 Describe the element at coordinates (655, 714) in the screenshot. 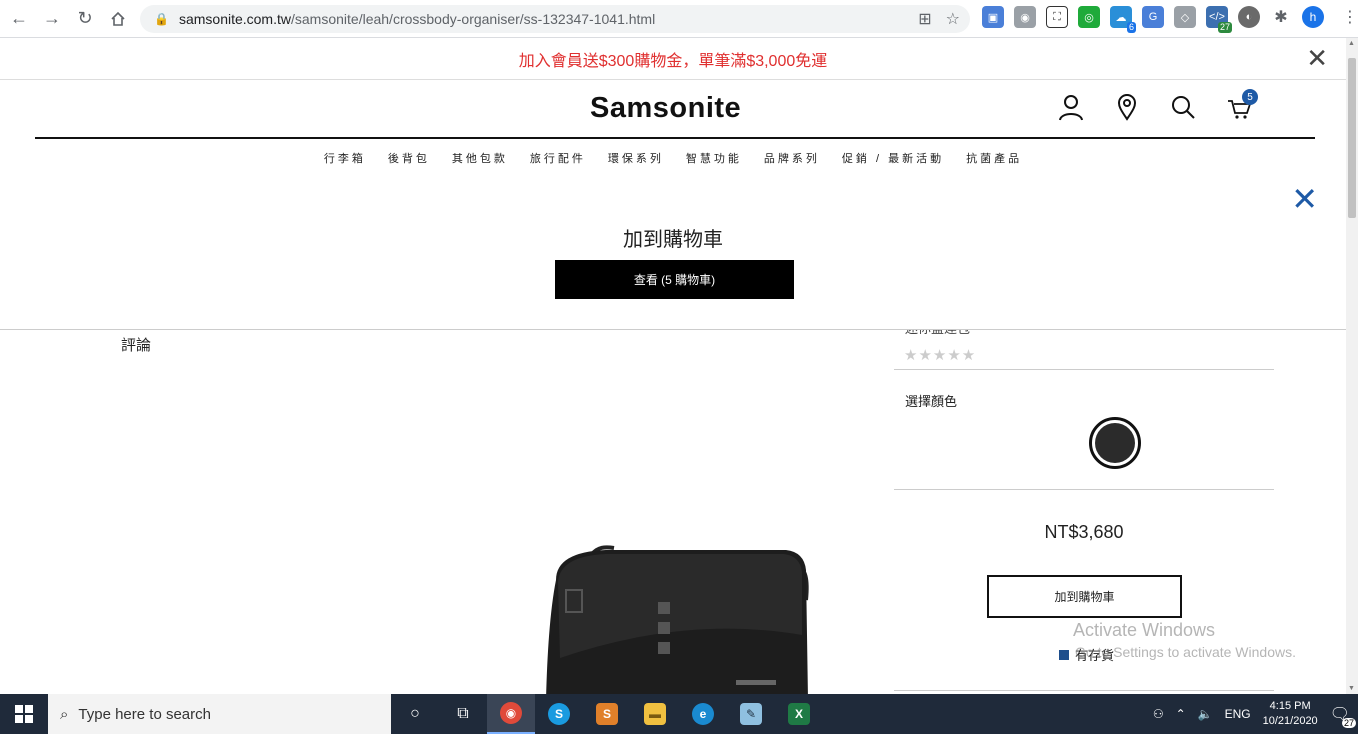

I see `file-explorer-taskbar-icon: ▬` at that location.